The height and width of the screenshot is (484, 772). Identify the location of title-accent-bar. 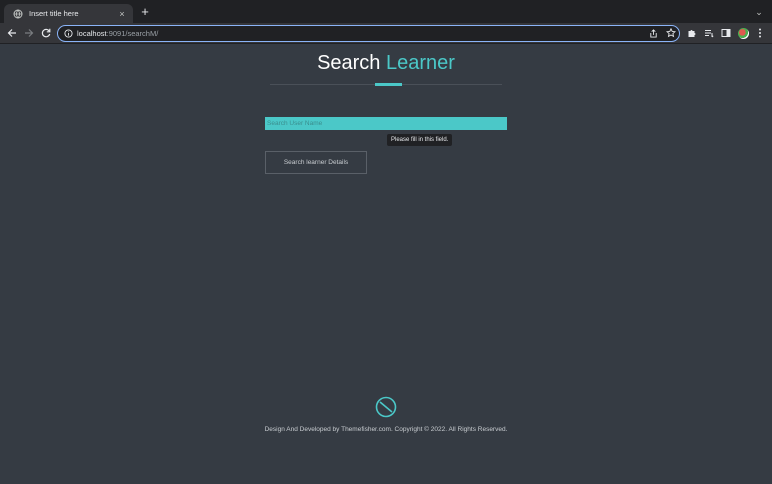
(388, 84).